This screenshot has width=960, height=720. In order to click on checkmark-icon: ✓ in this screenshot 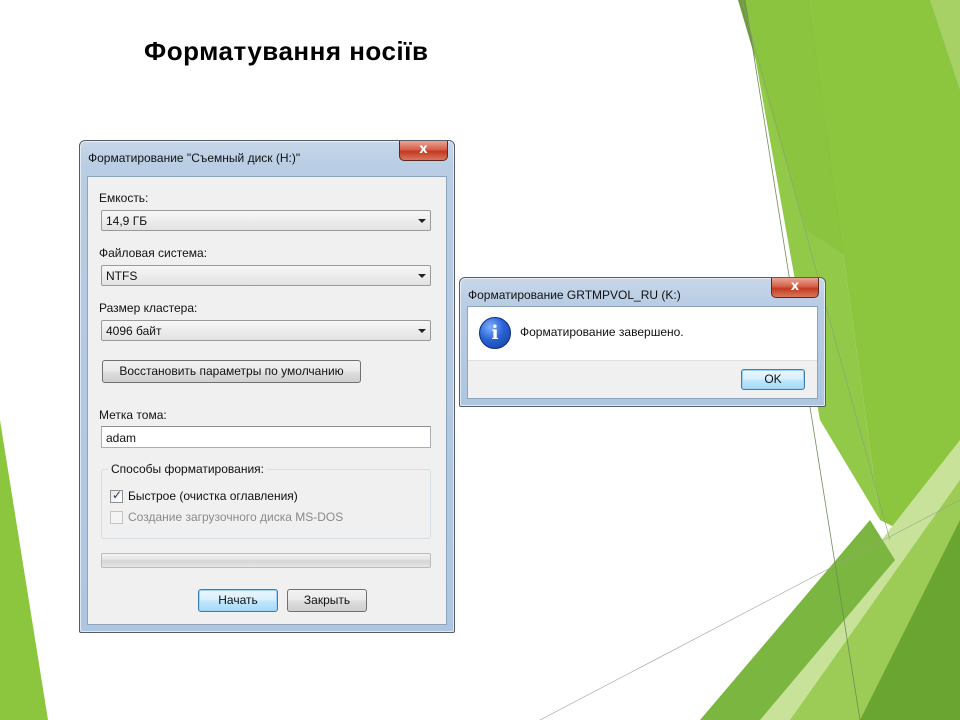, I will do `click(117, 495)`.